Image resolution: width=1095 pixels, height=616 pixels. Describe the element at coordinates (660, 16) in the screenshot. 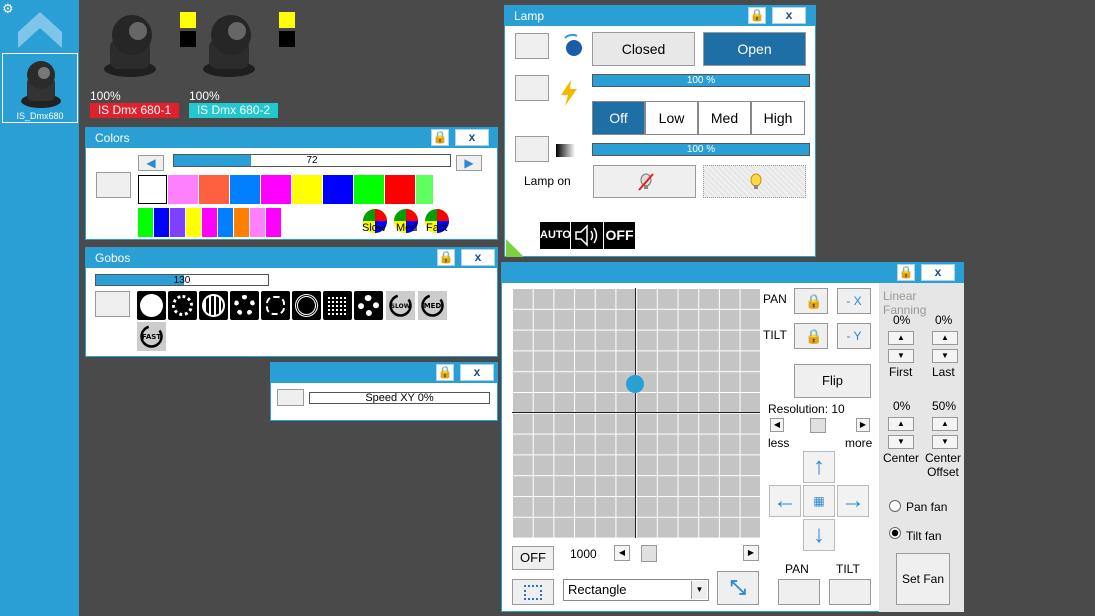

I see `lamp-titlebar: Lamp` at that location.